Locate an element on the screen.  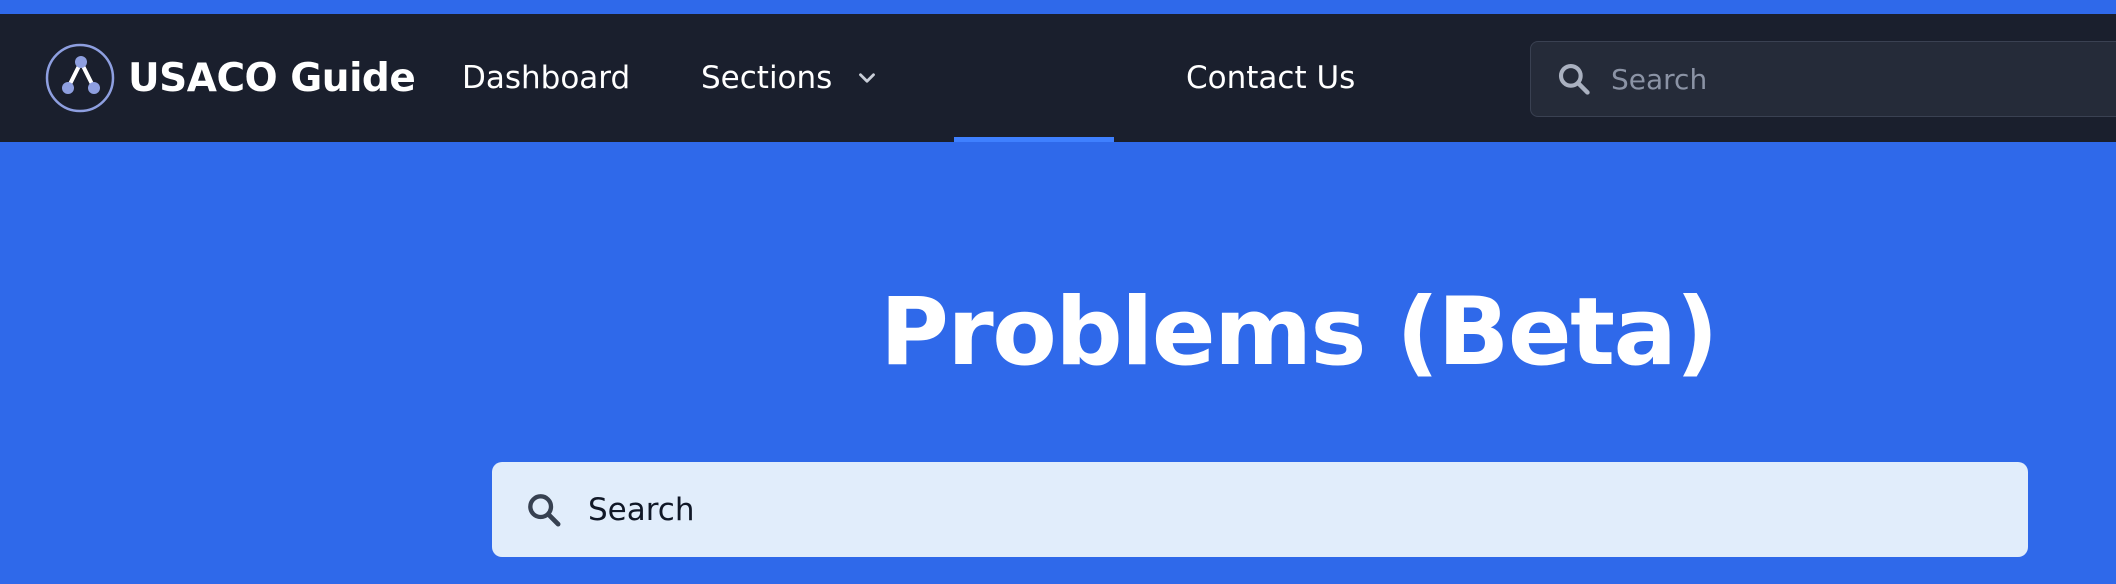
nav-link-label: Sections is located at coordinates (767, 78).